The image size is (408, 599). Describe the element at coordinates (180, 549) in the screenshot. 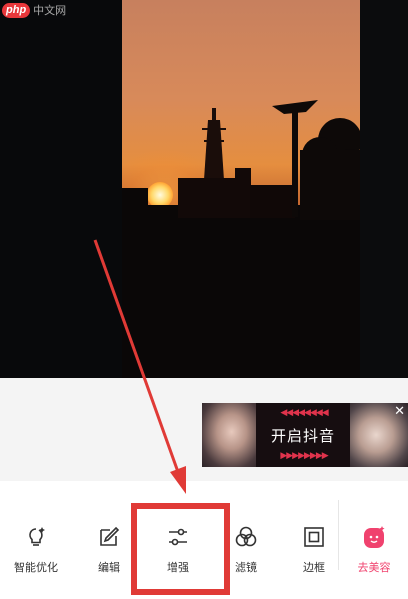

I see `annotation-highlight-box` at that location.